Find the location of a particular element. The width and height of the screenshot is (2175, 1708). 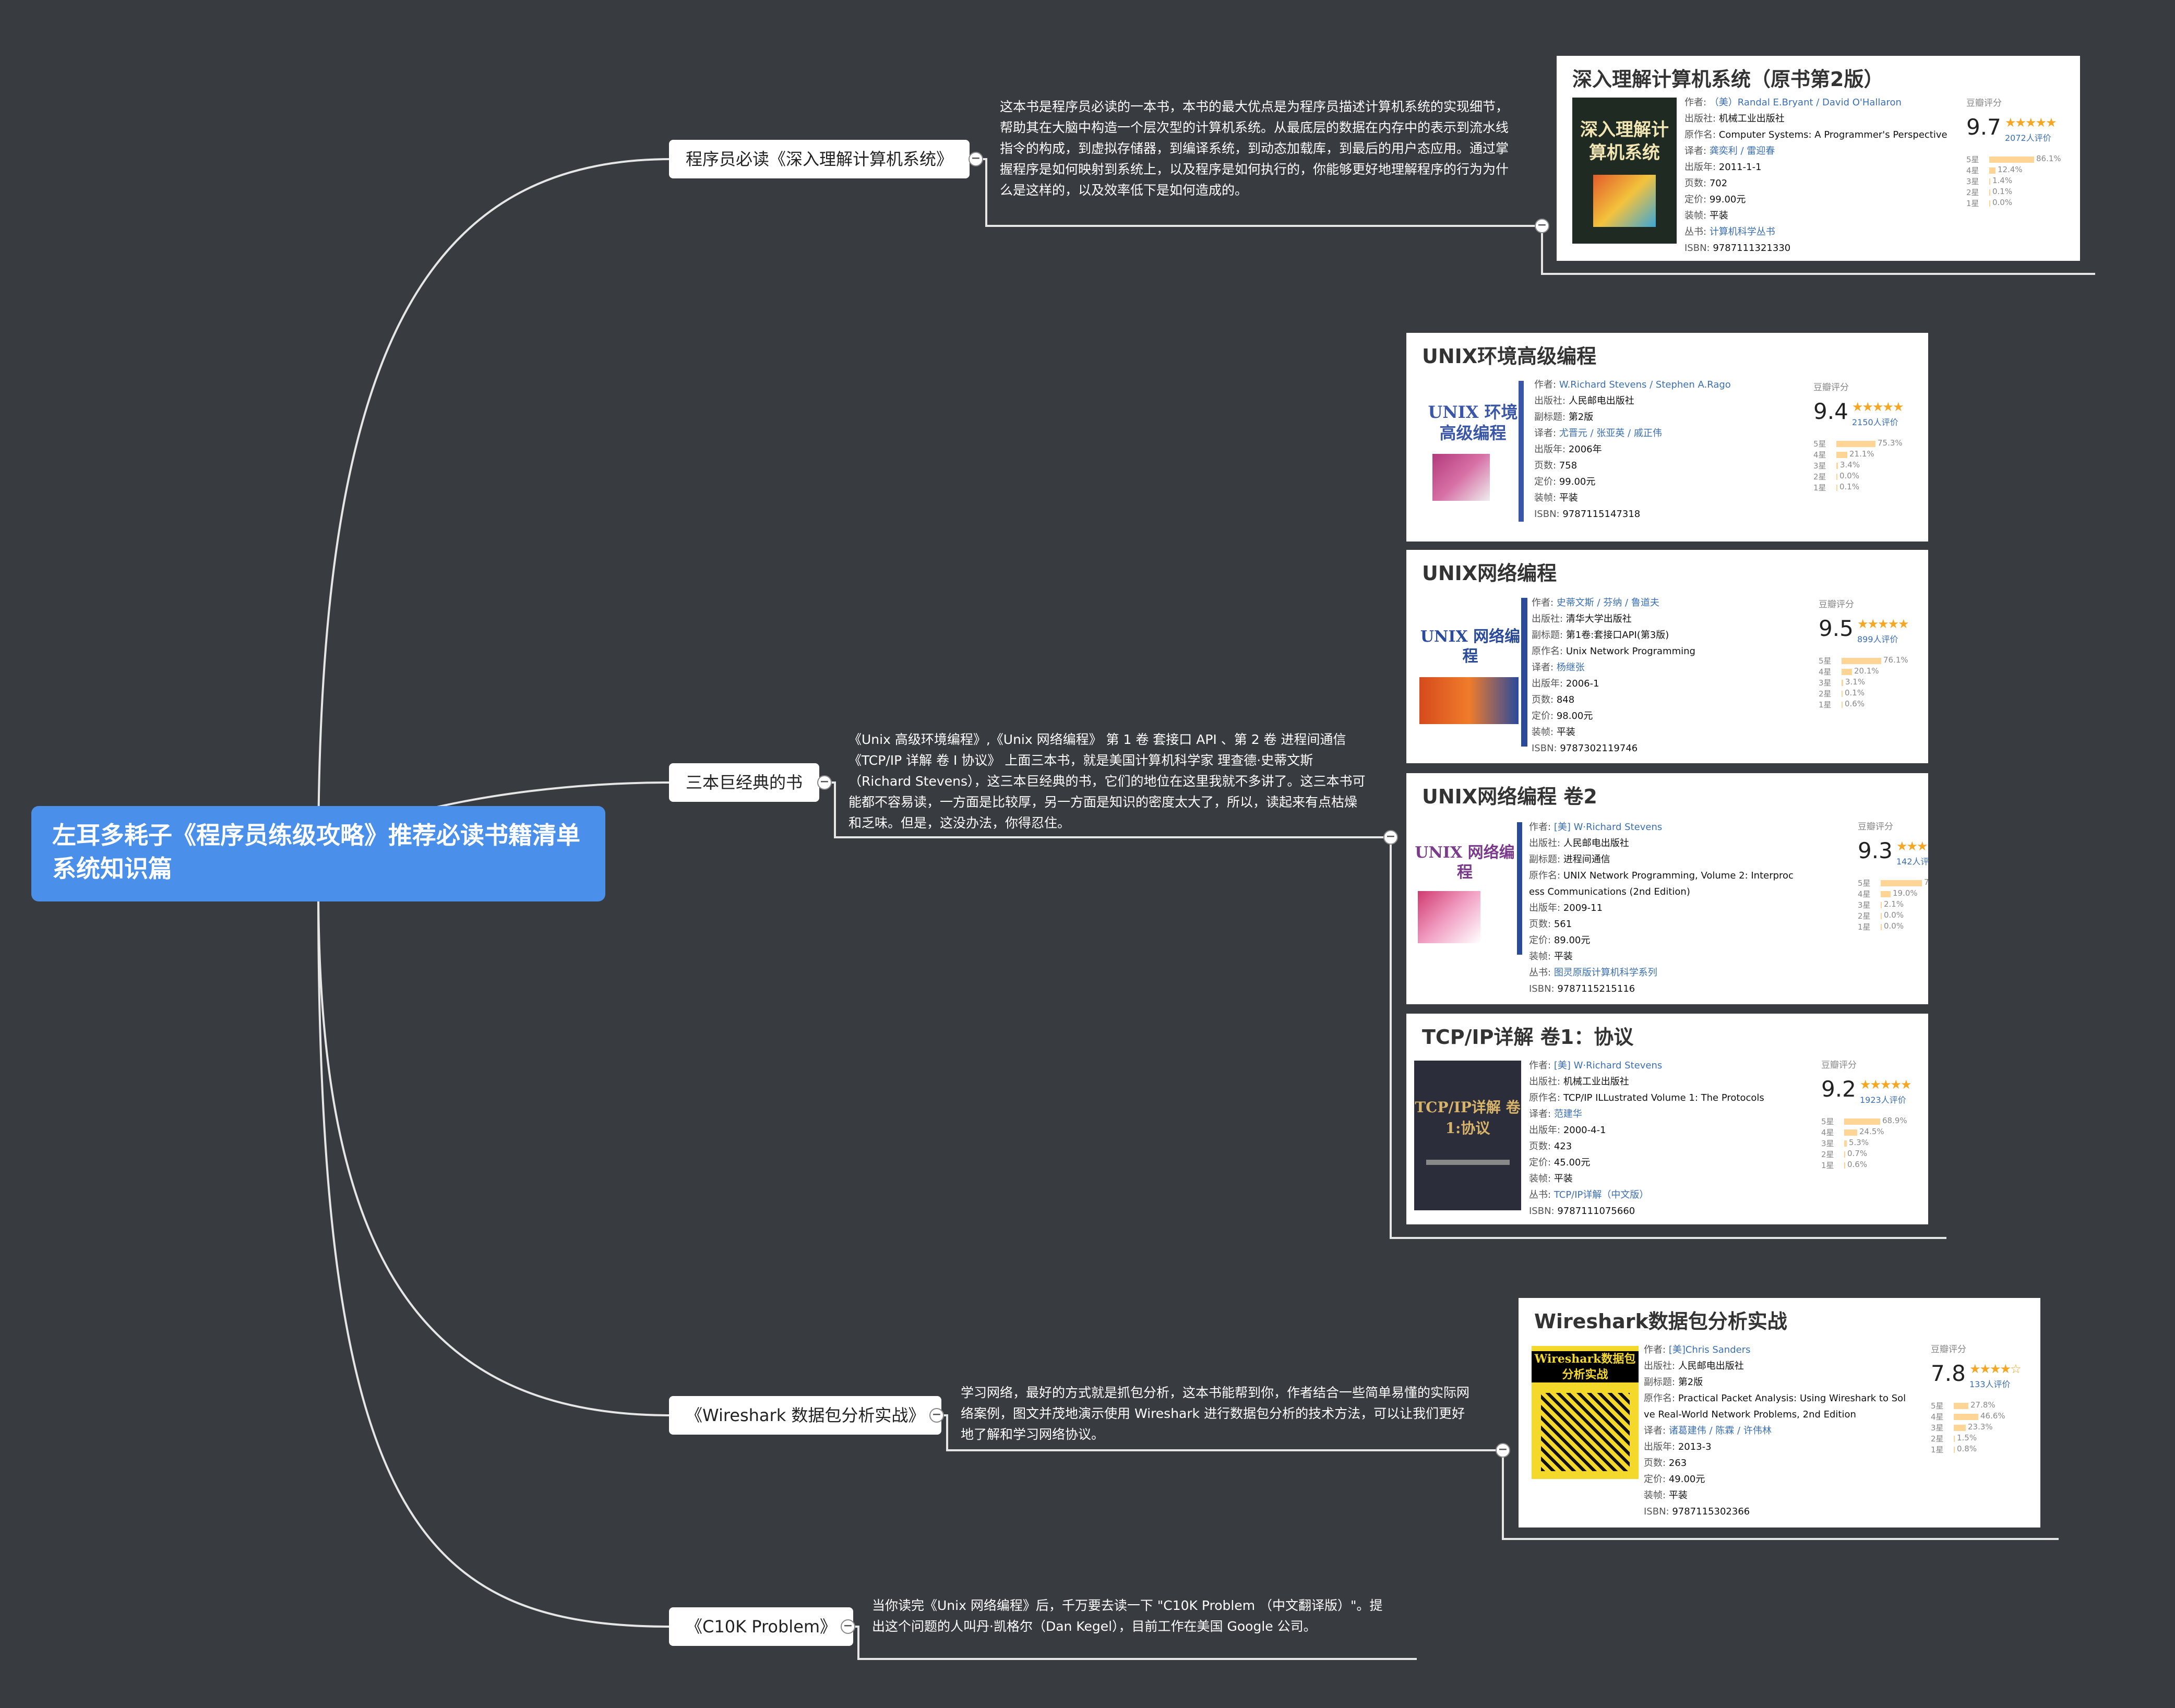

rating-count-link: 899人评价 is located at coordinates (1877, 638).